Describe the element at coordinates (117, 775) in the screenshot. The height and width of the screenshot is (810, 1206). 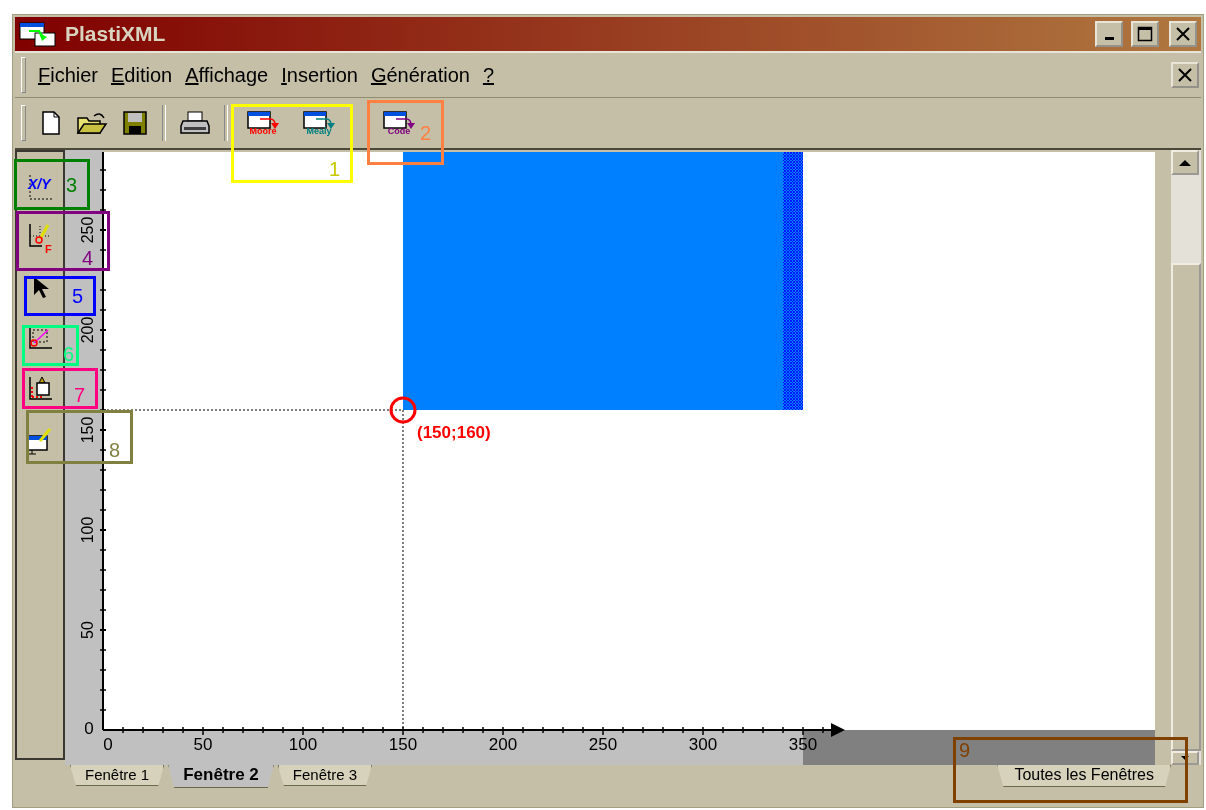
I see `window-tab: Fenêtre 1` at that location.